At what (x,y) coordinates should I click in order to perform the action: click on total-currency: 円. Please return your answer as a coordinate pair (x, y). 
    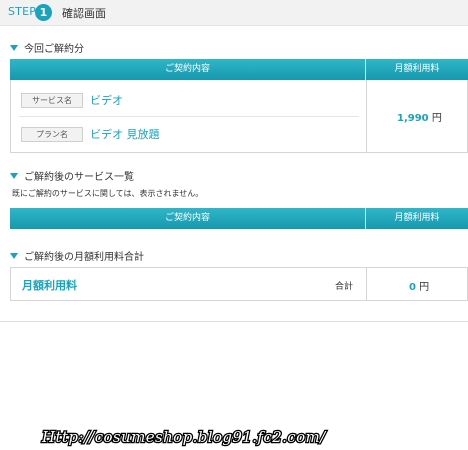
    Looking at the image, I should click on (424, 287).